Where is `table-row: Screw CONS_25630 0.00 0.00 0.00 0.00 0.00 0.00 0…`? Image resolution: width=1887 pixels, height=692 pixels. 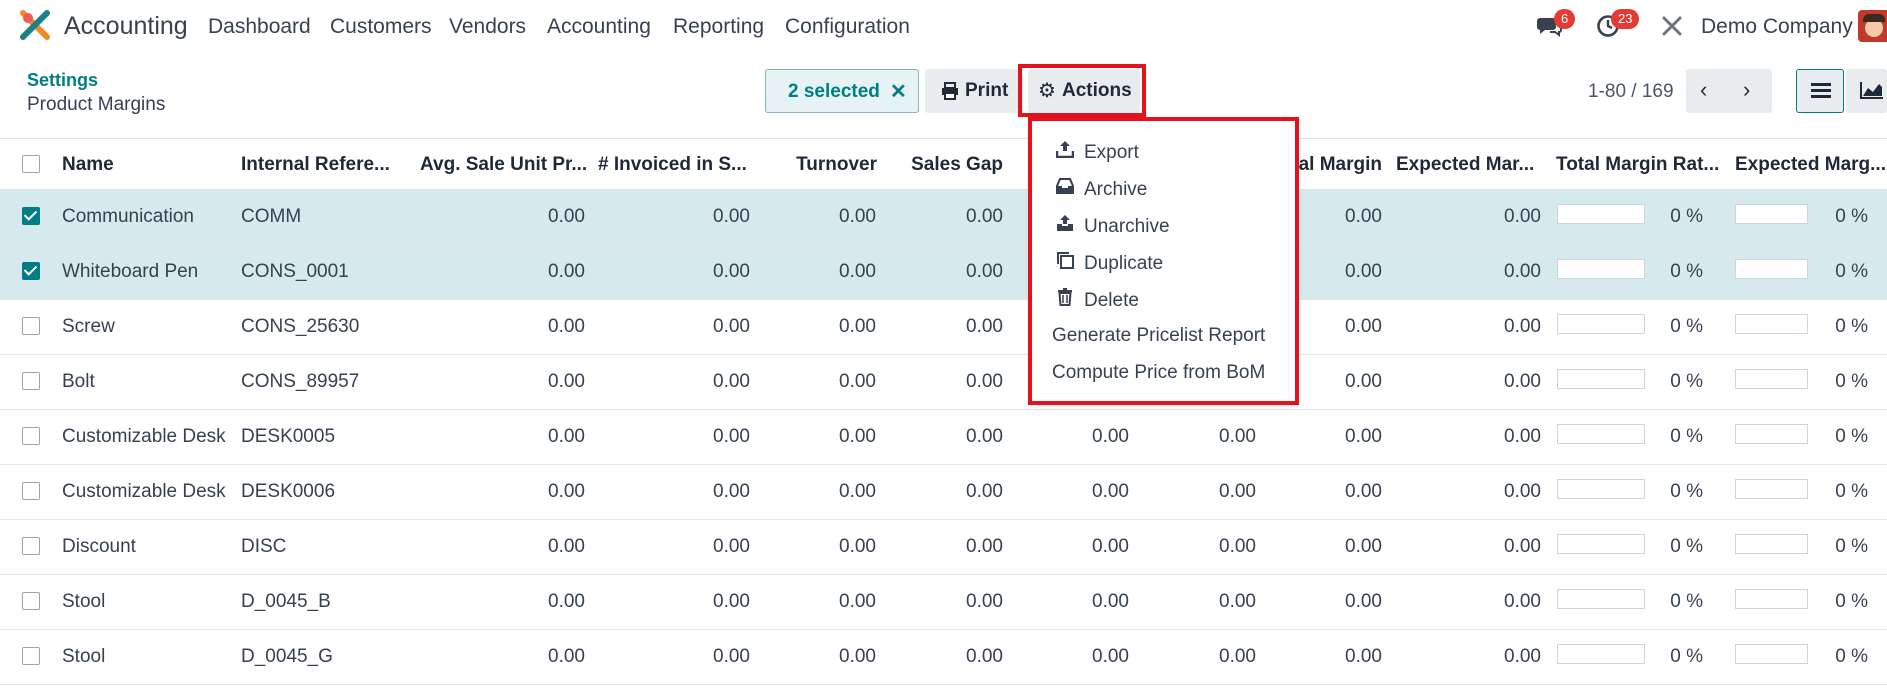
table-row: Screw CONS_25630 0.00 0.00 0.00 0.00 0.00 0.00 0… is located at coordinates (943, 327).